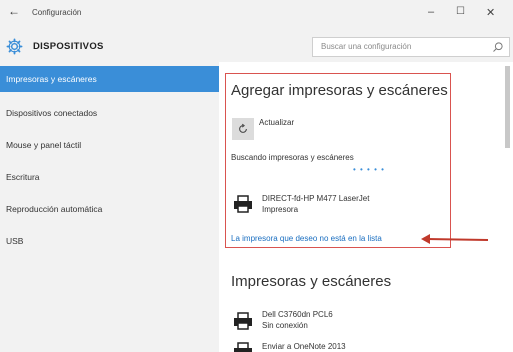  Describe the element at coordinates (339, 90) in the screenshot. I see `add-printers-heading: Agregar impresoras y escáneres` at that location.